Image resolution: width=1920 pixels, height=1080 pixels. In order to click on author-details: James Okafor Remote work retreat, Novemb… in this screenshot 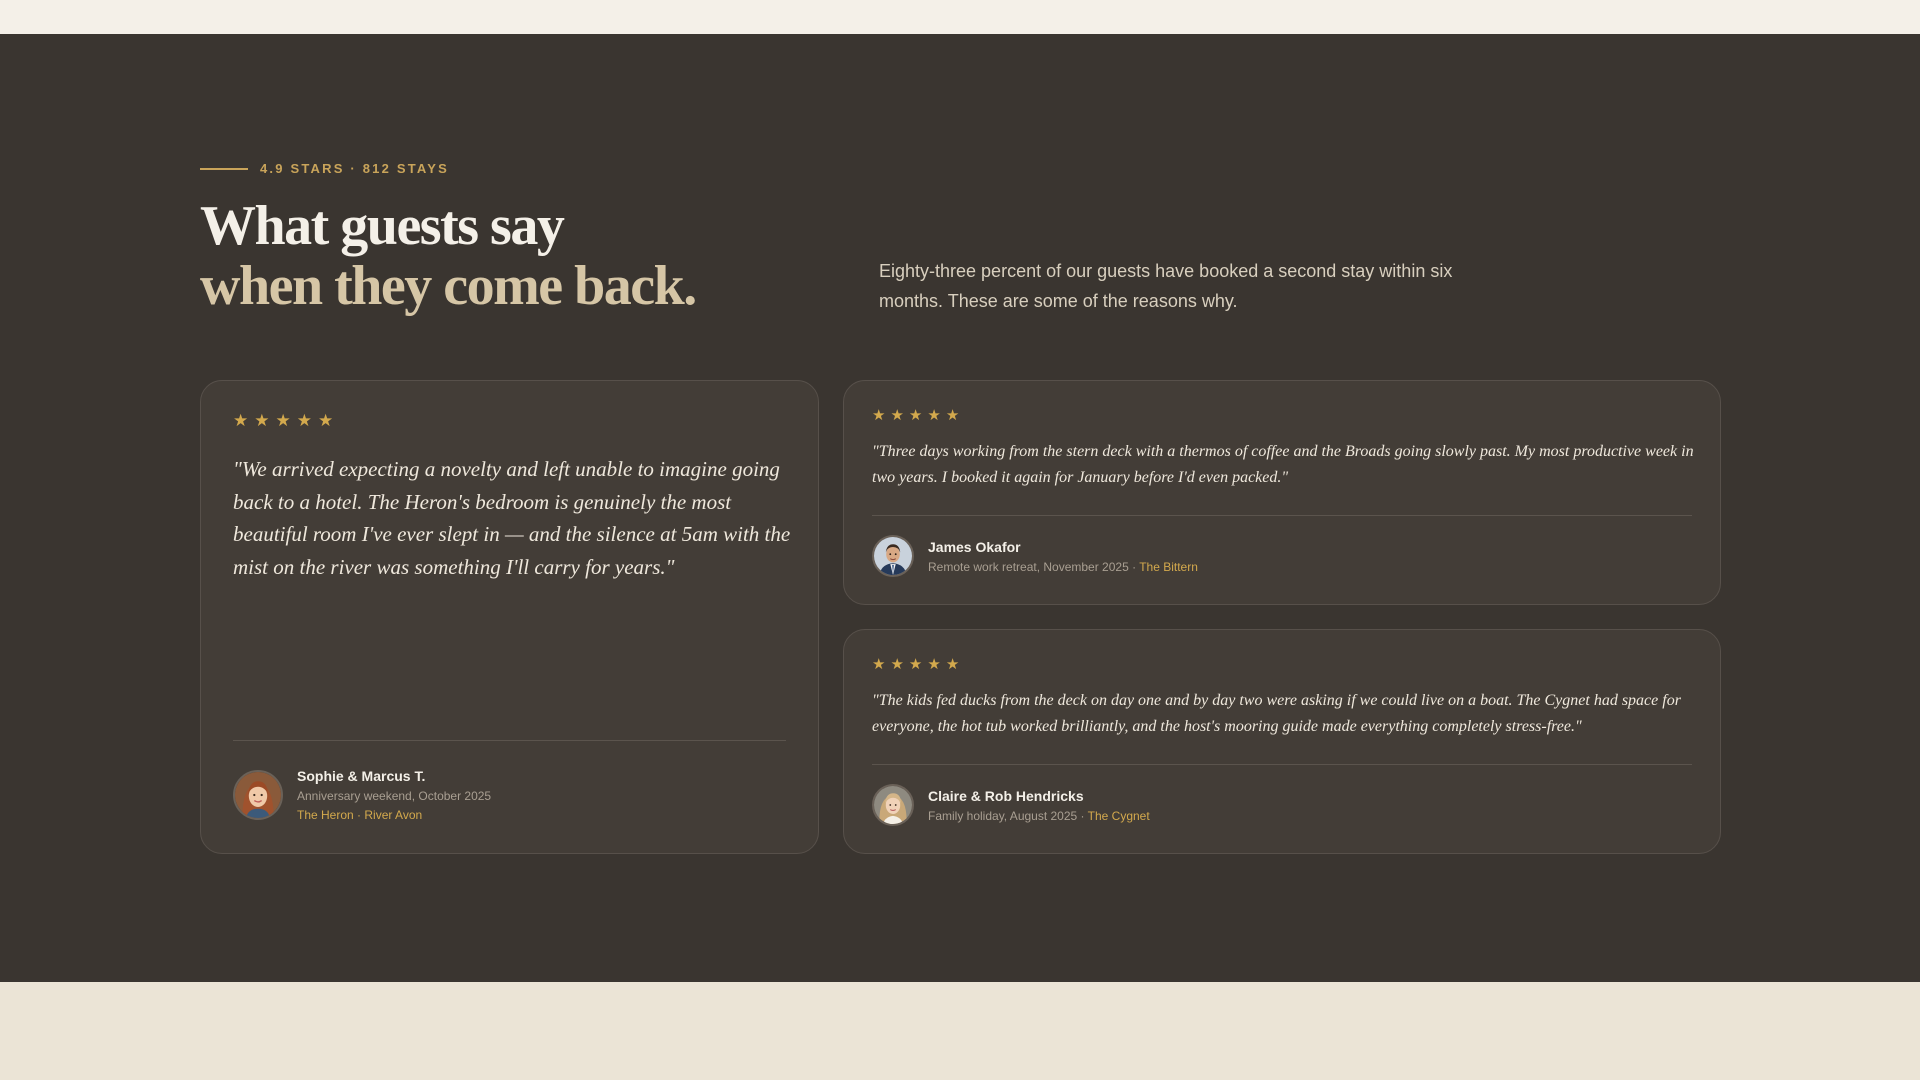, I will do `click(1063, 556)`.